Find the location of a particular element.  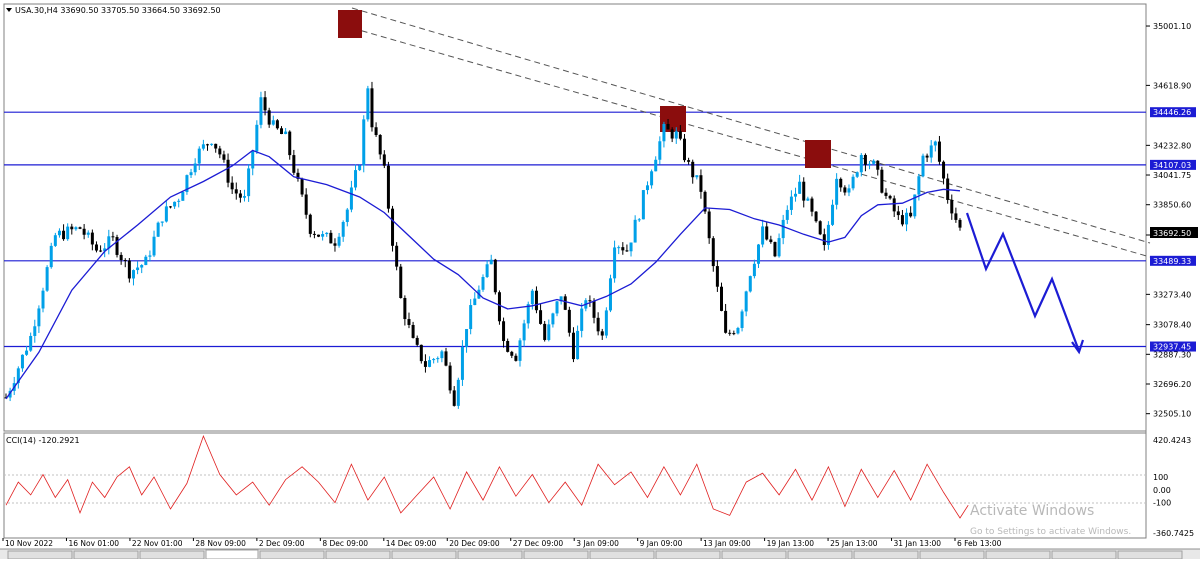

price-tick-label: 33850.60 is located at coordinates (1172, 205).